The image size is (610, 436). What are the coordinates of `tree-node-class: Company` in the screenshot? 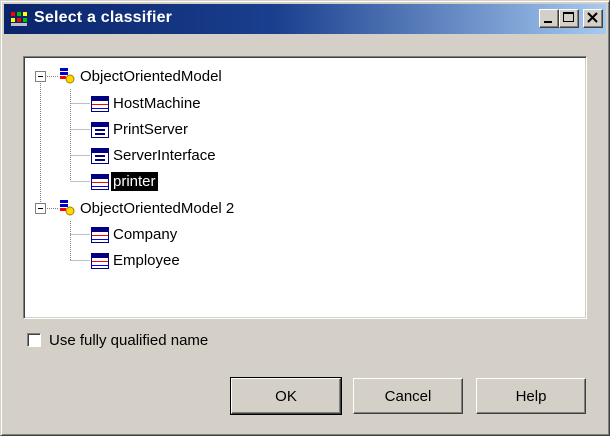 It's located at (174, 235).